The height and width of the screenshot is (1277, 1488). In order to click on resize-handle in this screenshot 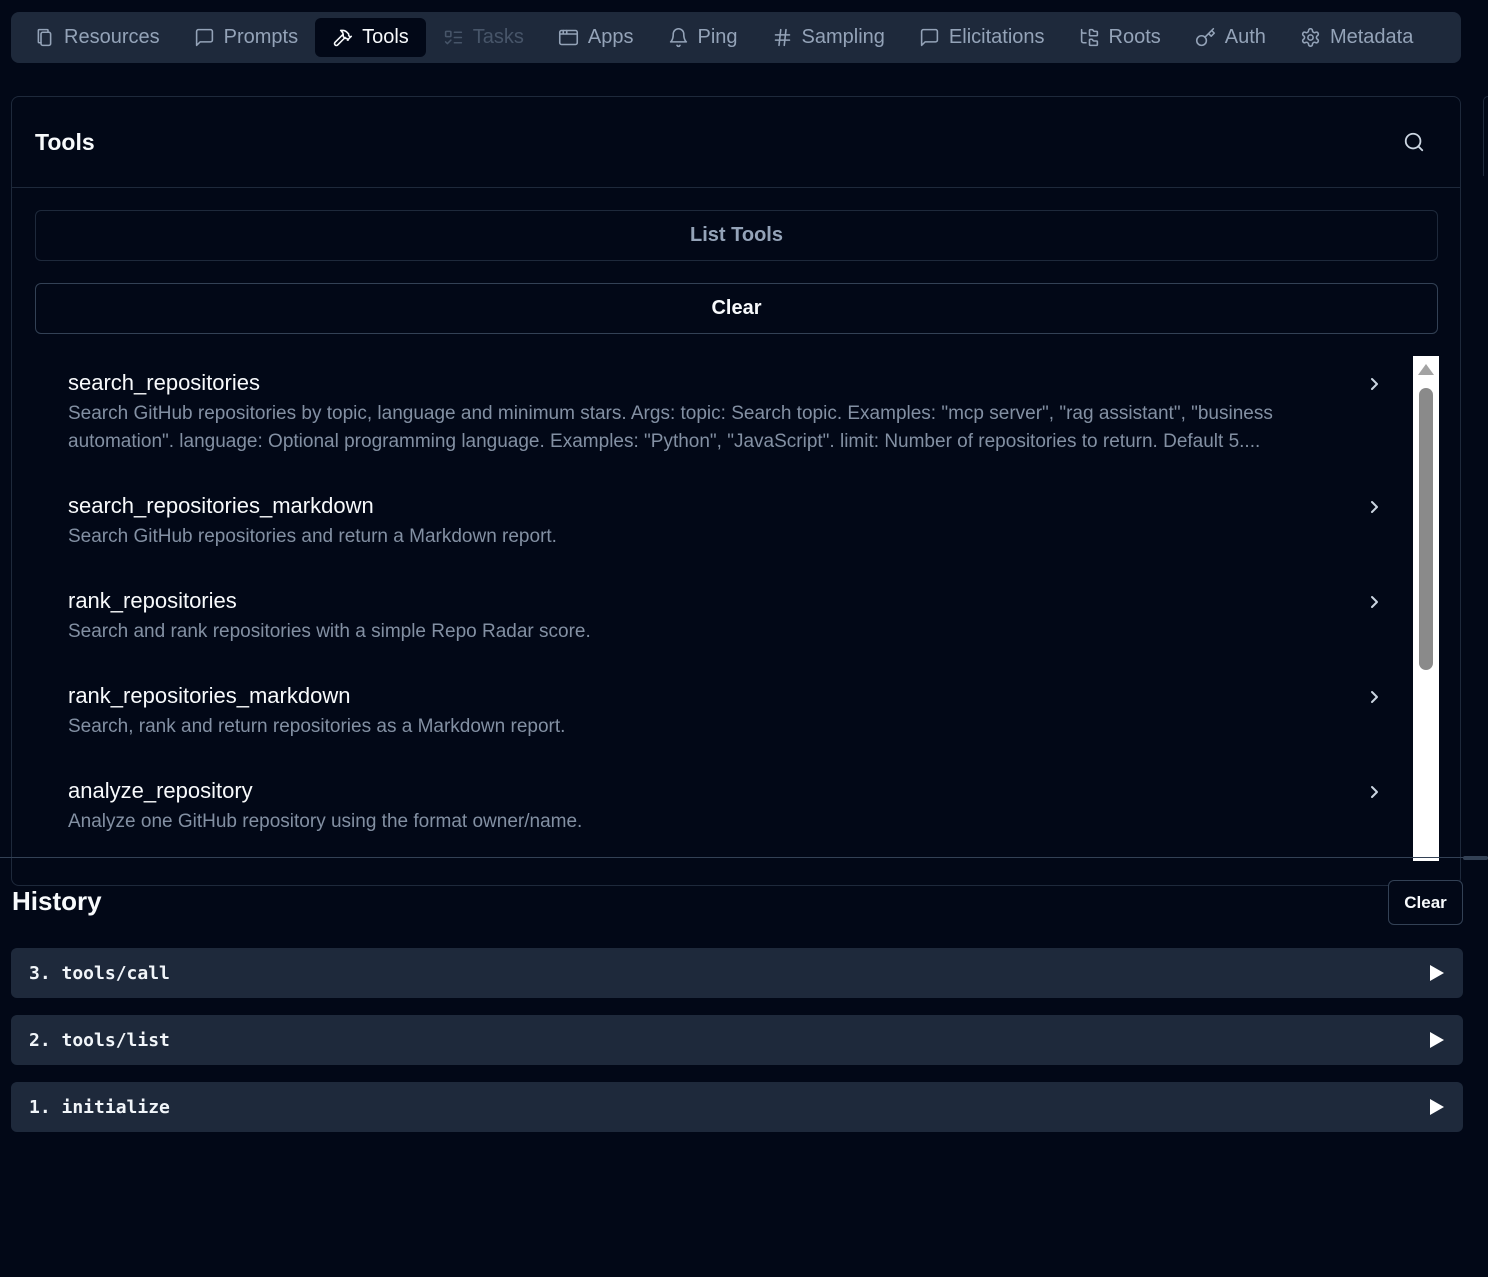, I will do `click(1475, 858)`.